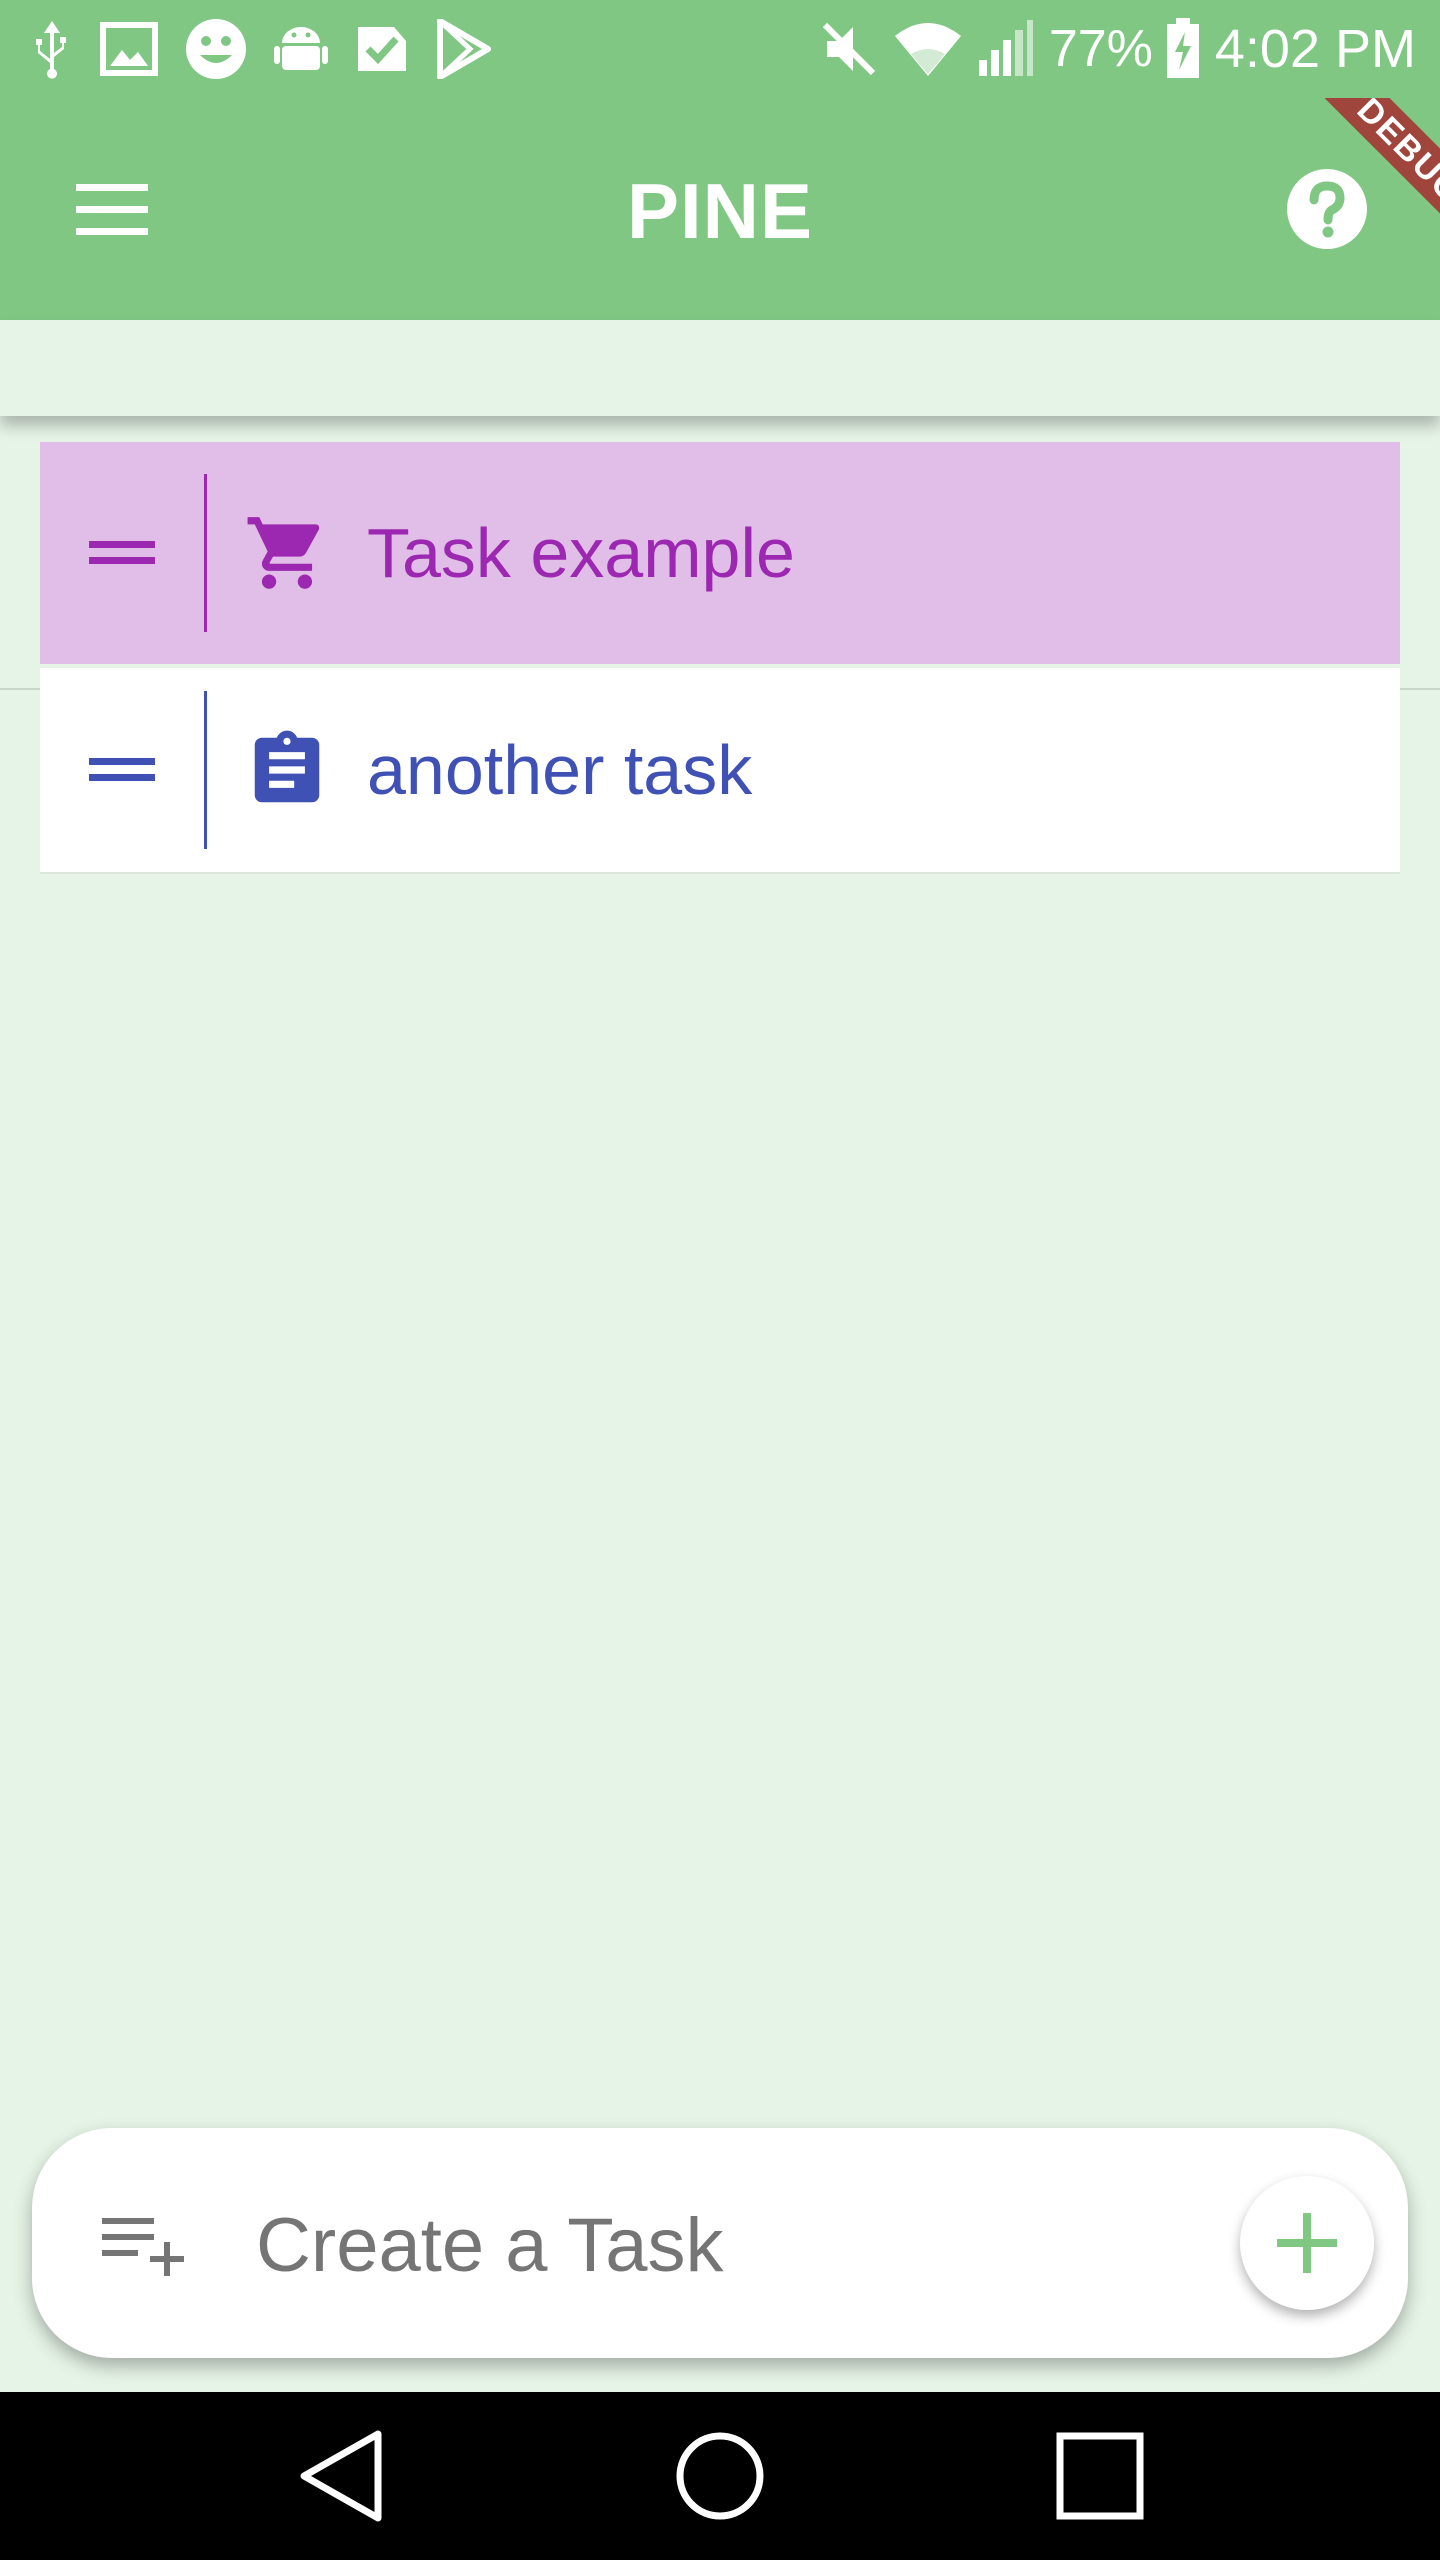  Describe the element at coordinates (464, 49) in the screenshot. I see `play-store-icon` at that location.